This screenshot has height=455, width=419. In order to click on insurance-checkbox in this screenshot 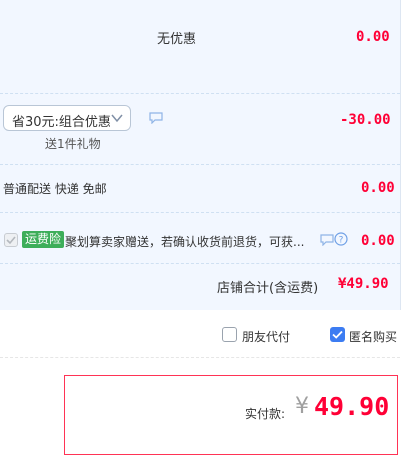, I will do `click(11, 240)`.